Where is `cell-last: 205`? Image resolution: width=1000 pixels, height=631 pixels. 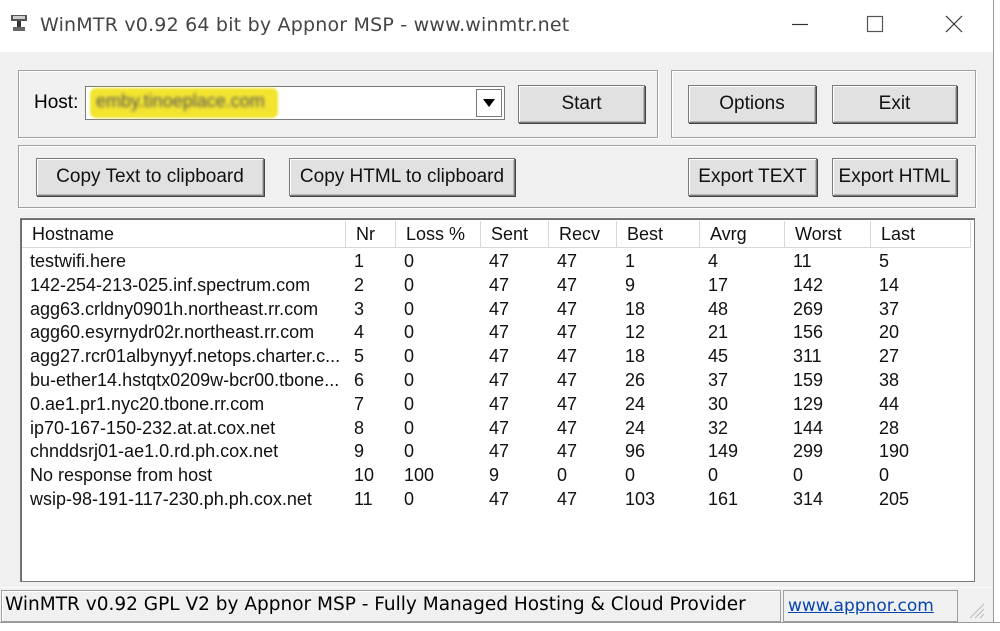
cell-last: 205 is located at coordinates (894, 499).